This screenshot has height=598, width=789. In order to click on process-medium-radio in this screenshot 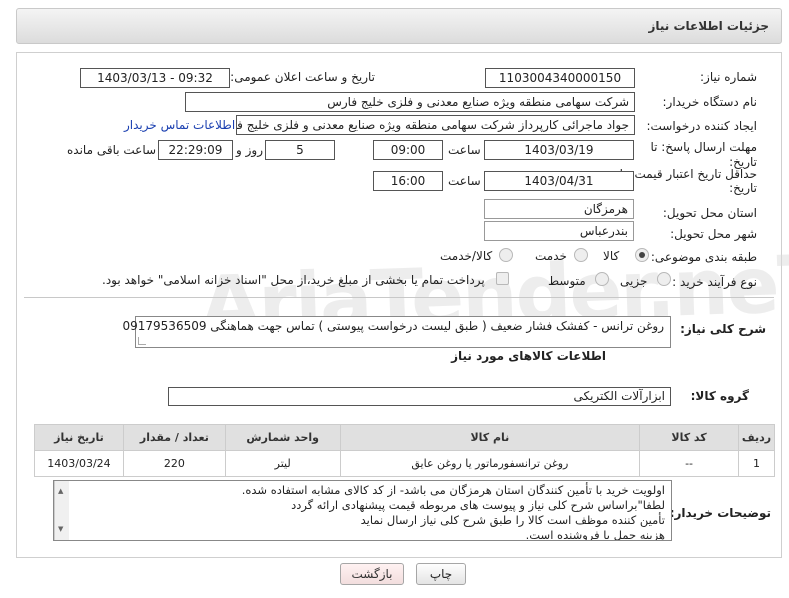, I will do `click(602, 279)`.